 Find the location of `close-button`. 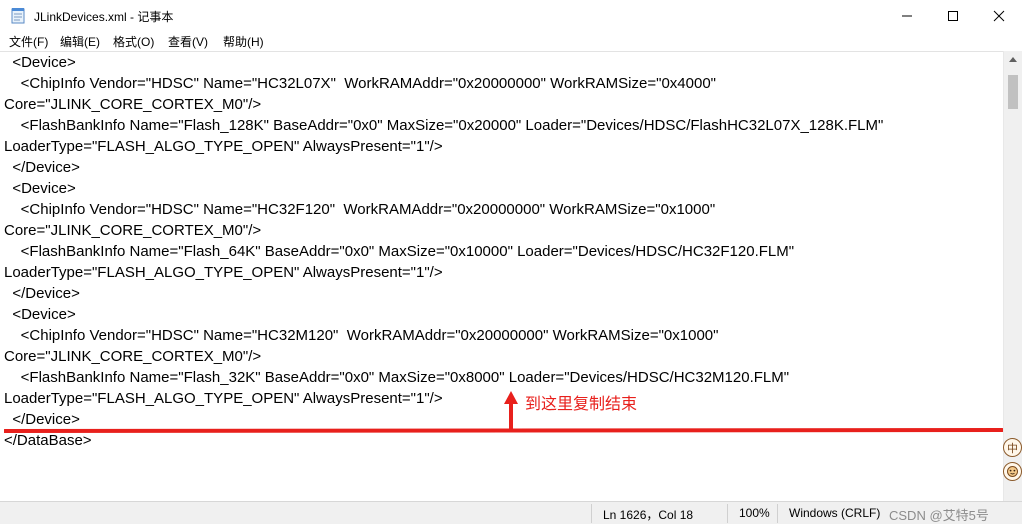

close-button is located at coordinates (999, 15).